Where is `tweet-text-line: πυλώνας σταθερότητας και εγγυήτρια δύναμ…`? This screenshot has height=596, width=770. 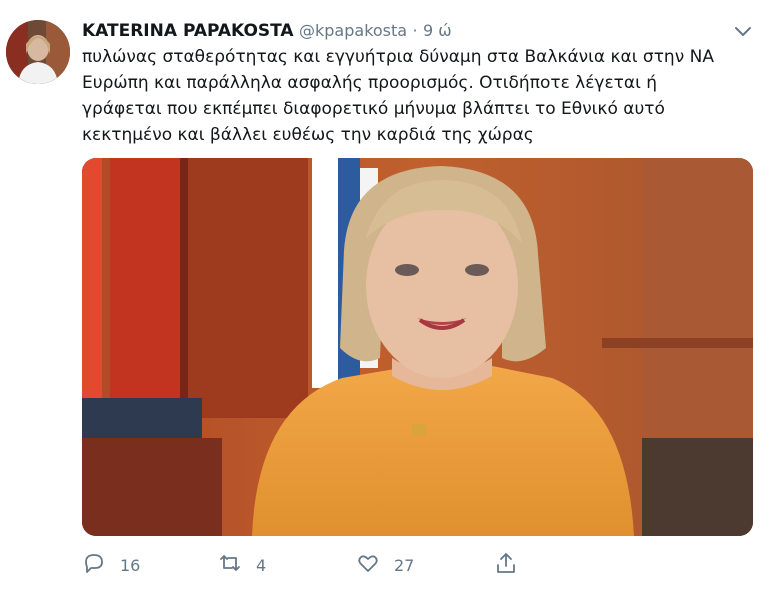
tweet-text-line: πυλώνας σταθερότητας και εγγυήτρια δύναμ… is located at coordinates (398, 57).